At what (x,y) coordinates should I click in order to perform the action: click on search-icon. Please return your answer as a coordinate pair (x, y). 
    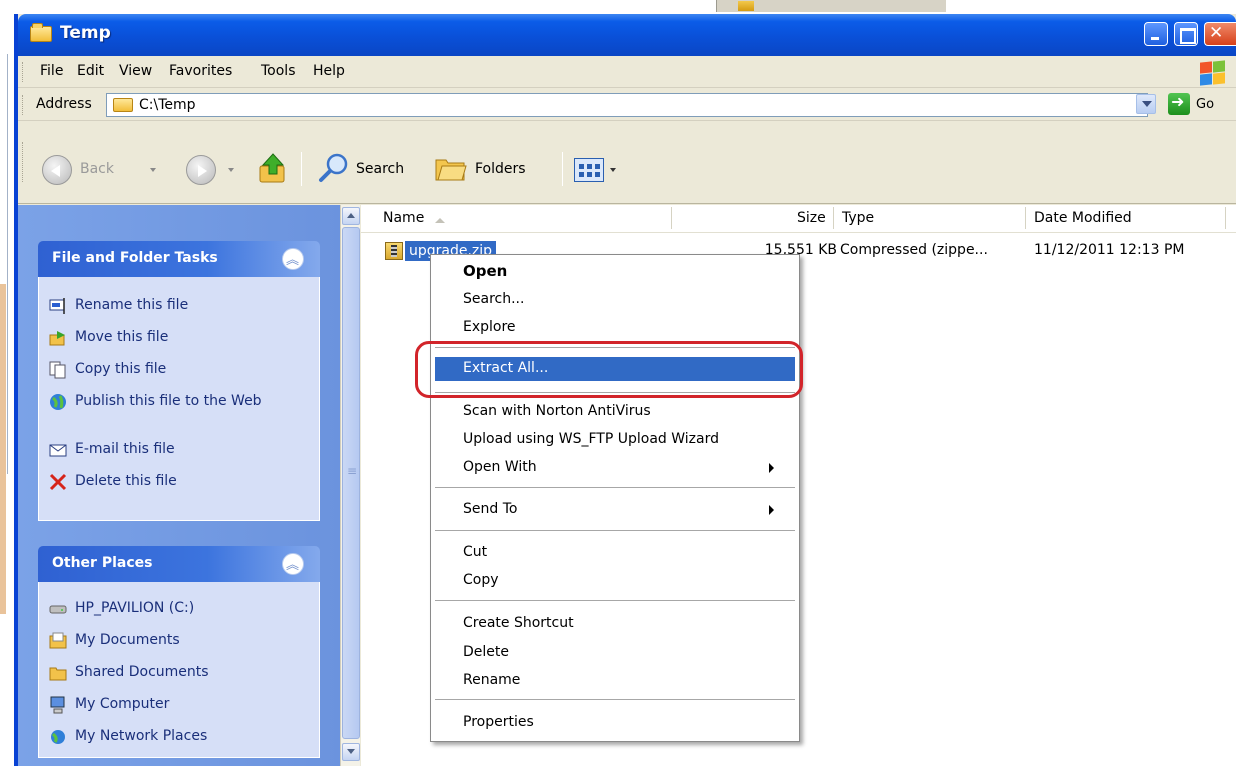
    Looking at the image, I should click on (334, 168).